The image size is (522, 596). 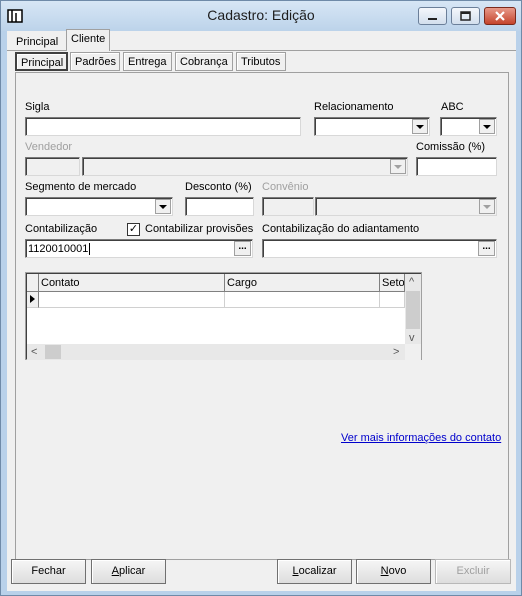 What do you see at coordinates (61, 229) in the screenshot?
I see `contabilizacao-label: Contabilização` at bounding box center [61, 229].